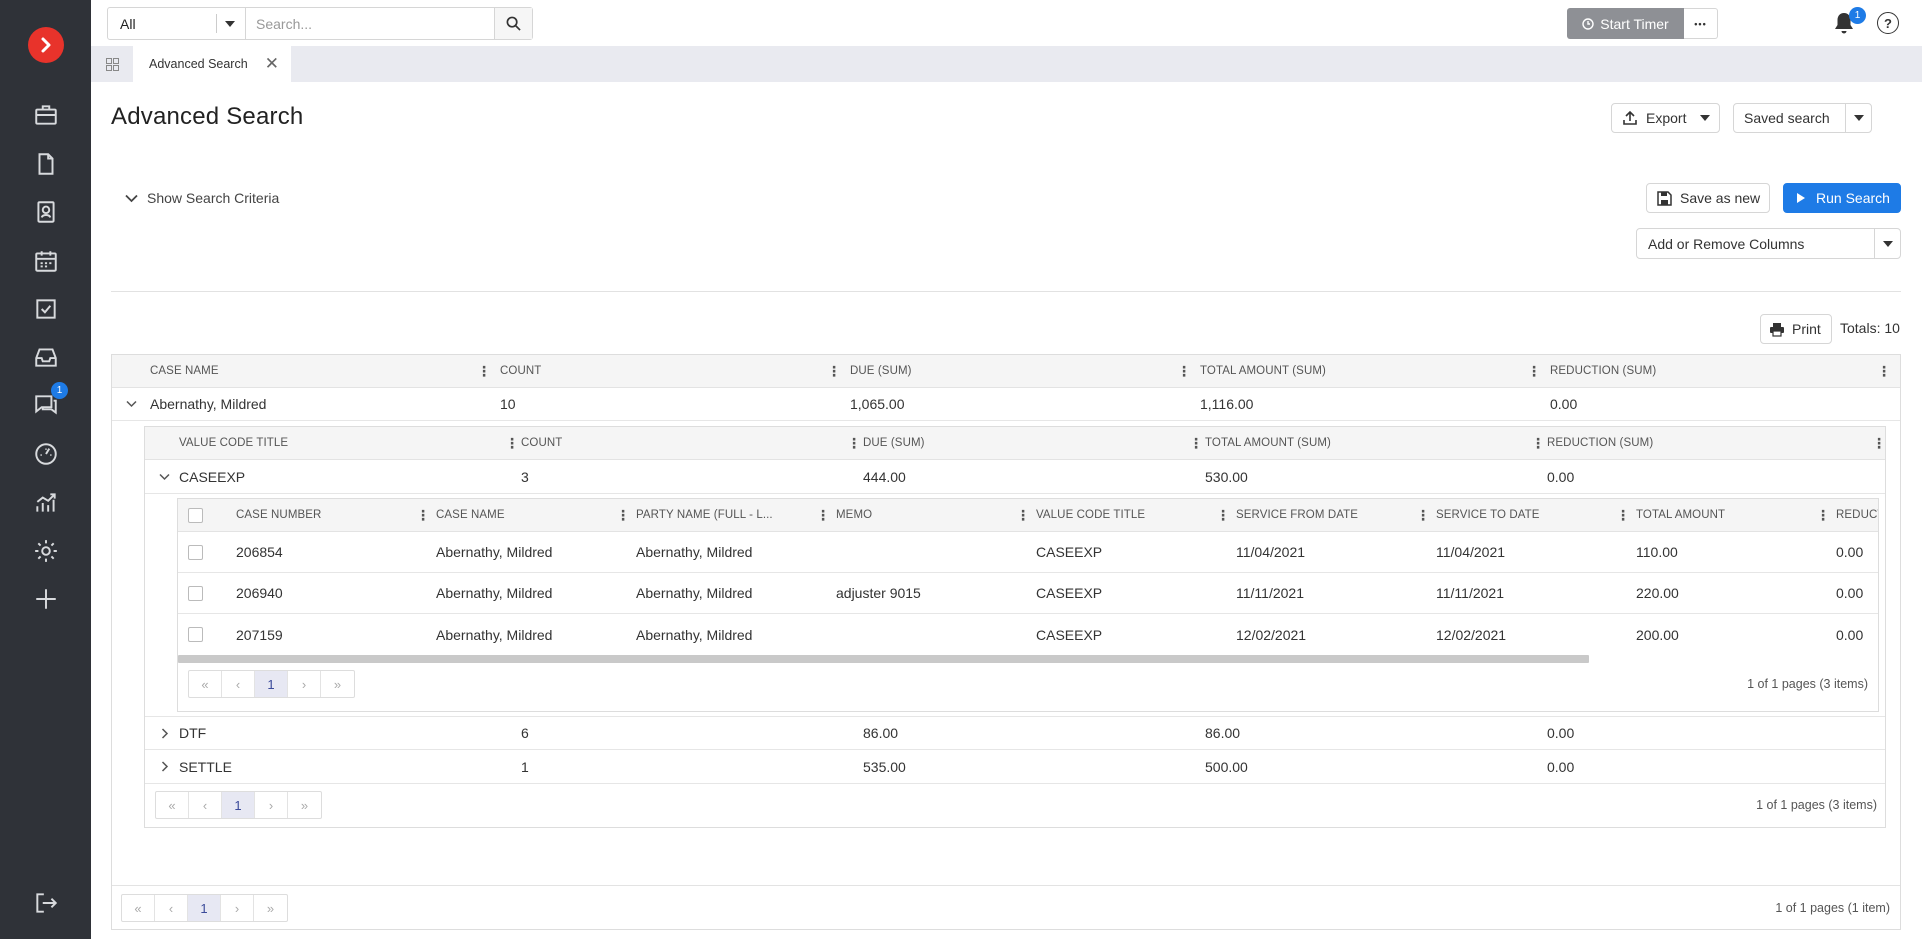 This screenshot has height=939, width=1922. Describe the element at coordinates (46, 551) in the screenshot. I see `settings-gear-icon` at that location.